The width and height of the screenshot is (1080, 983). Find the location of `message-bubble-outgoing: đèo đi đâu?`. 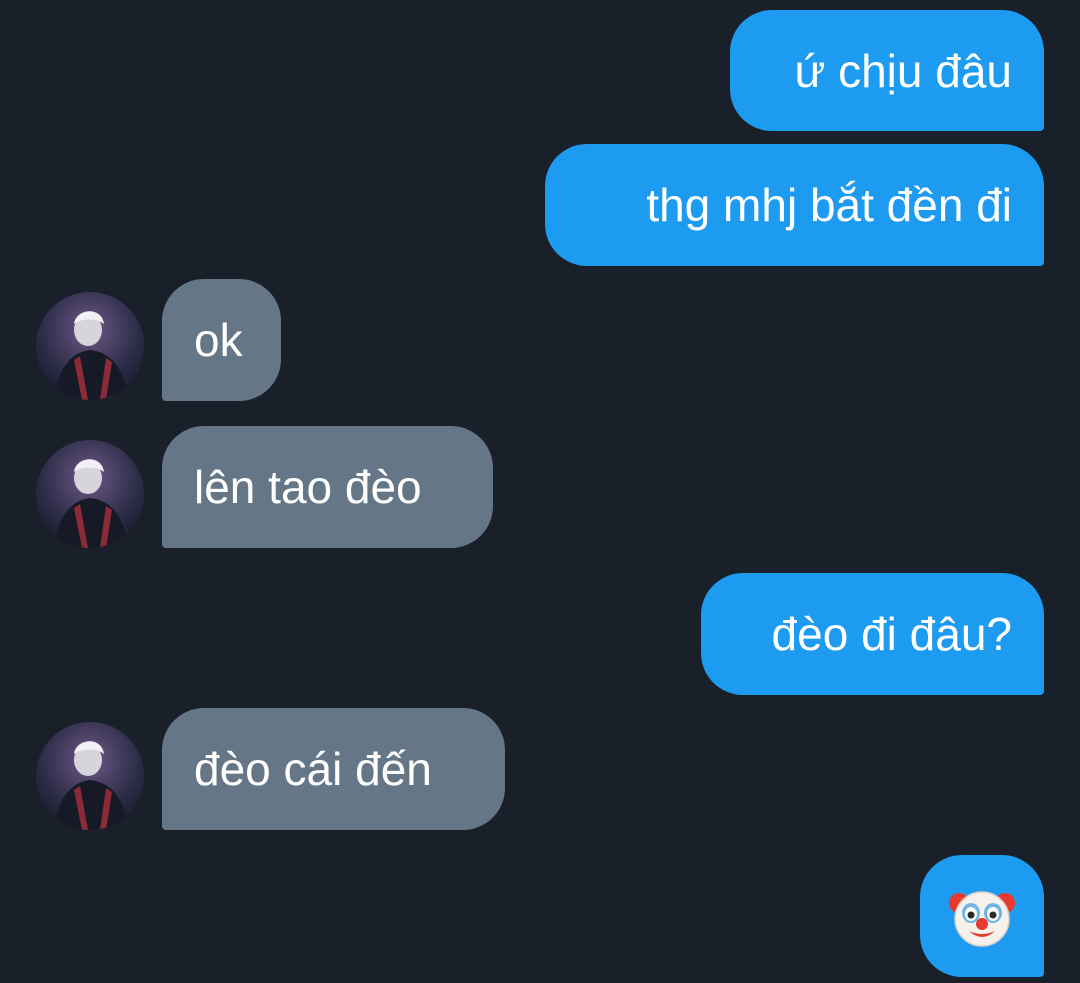

message-bubble-outgoing: đèo đi đâu? is located at coordinates (872, 634).